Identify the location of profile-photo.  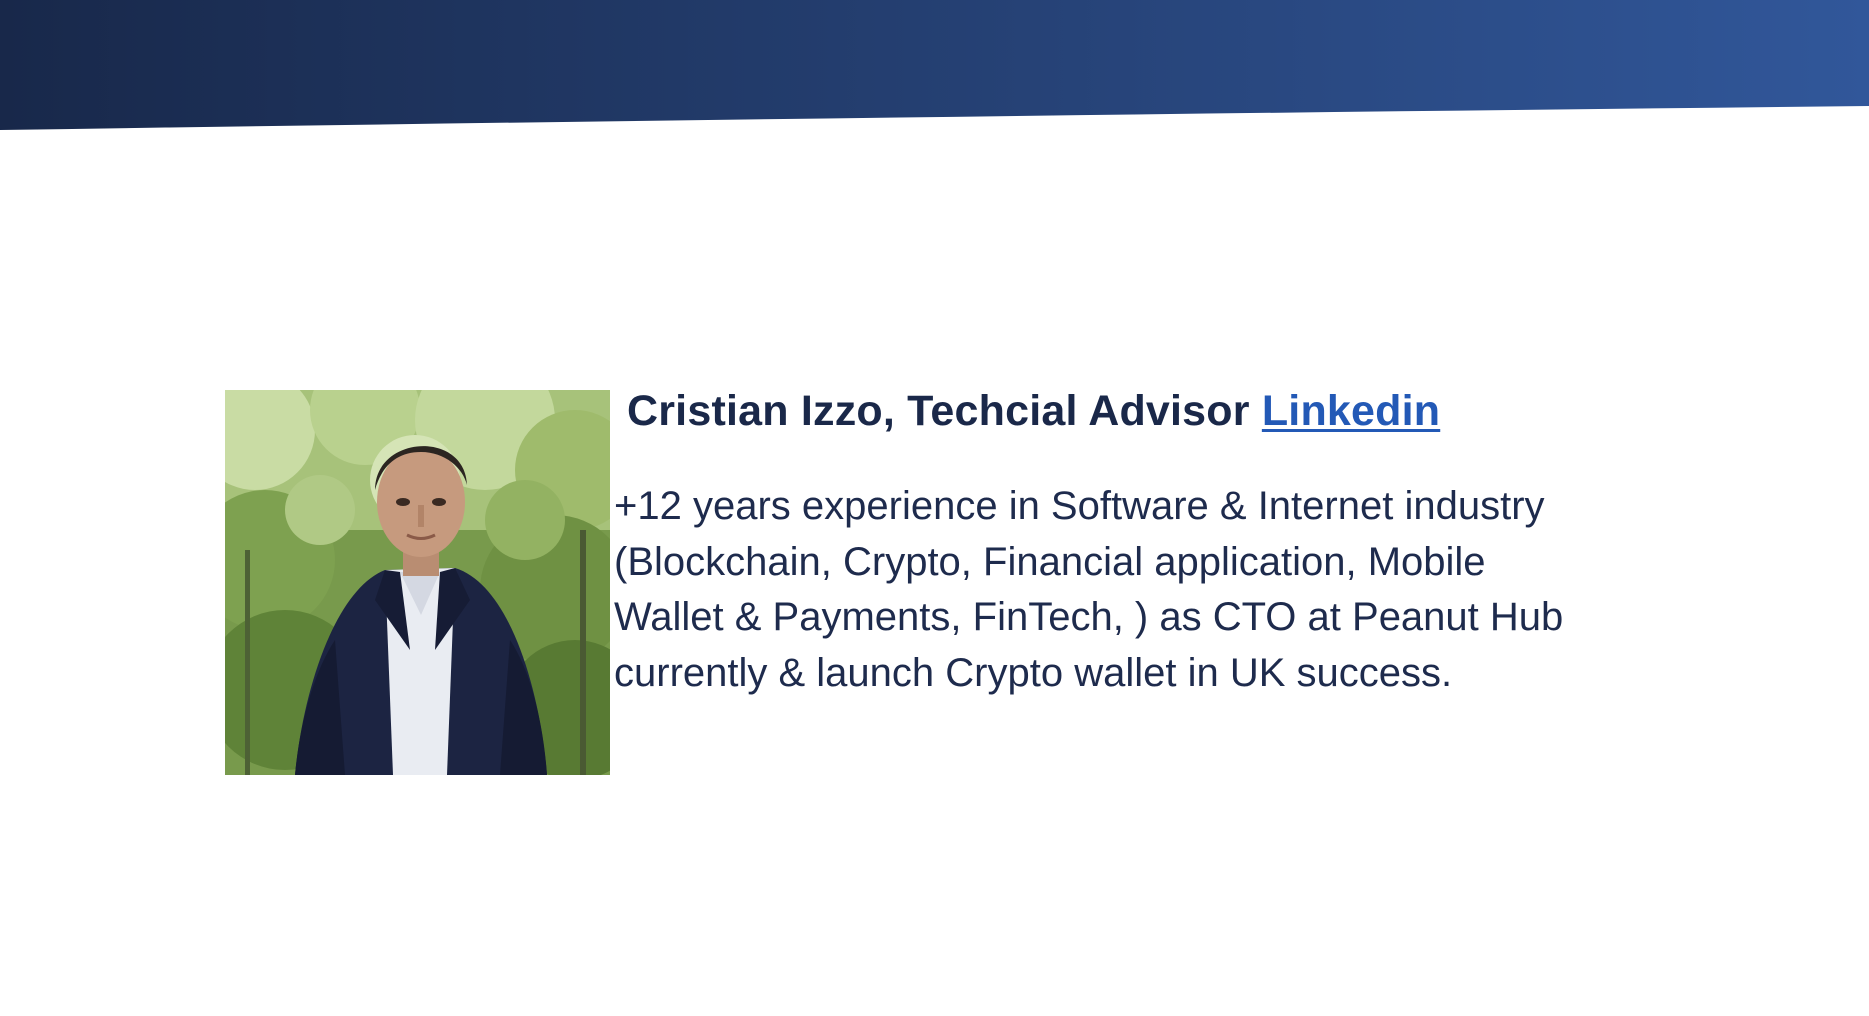
(417, 582).